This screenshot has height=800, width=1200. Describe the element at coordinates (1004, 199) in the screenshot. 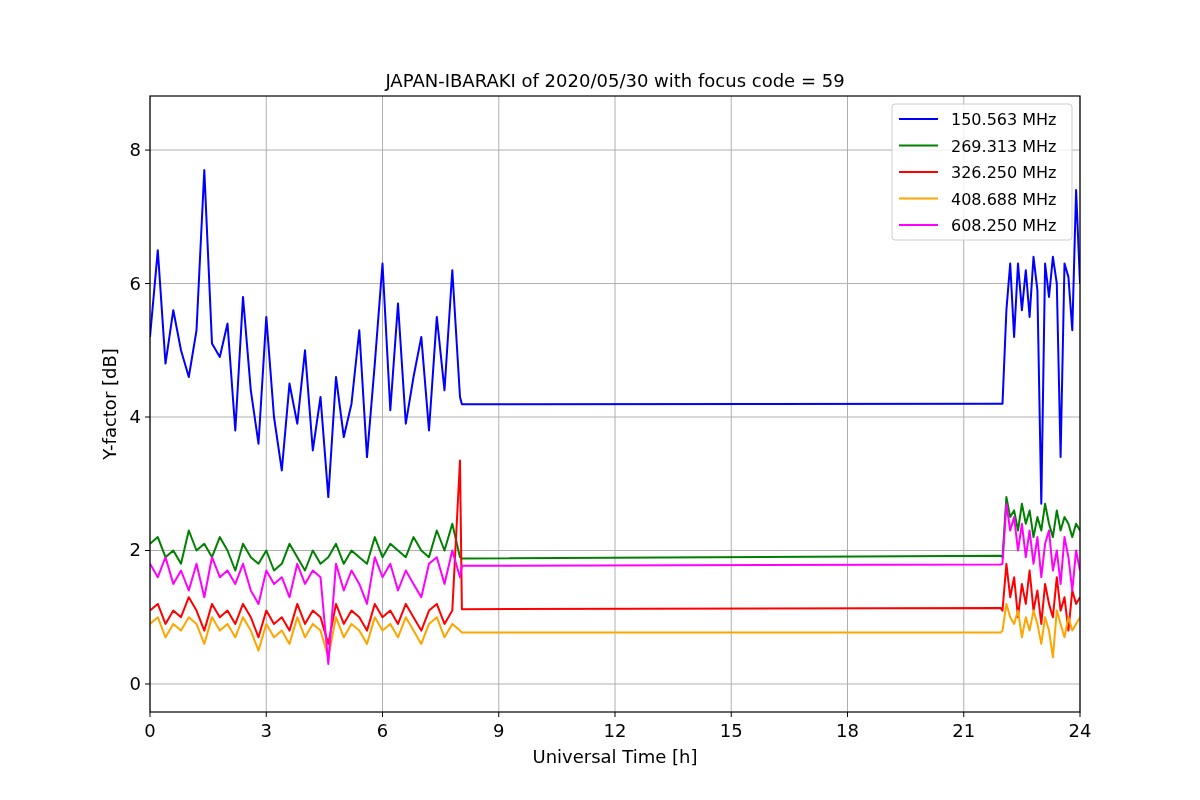

I see `legend-label: 408.688 MHz` at that location.